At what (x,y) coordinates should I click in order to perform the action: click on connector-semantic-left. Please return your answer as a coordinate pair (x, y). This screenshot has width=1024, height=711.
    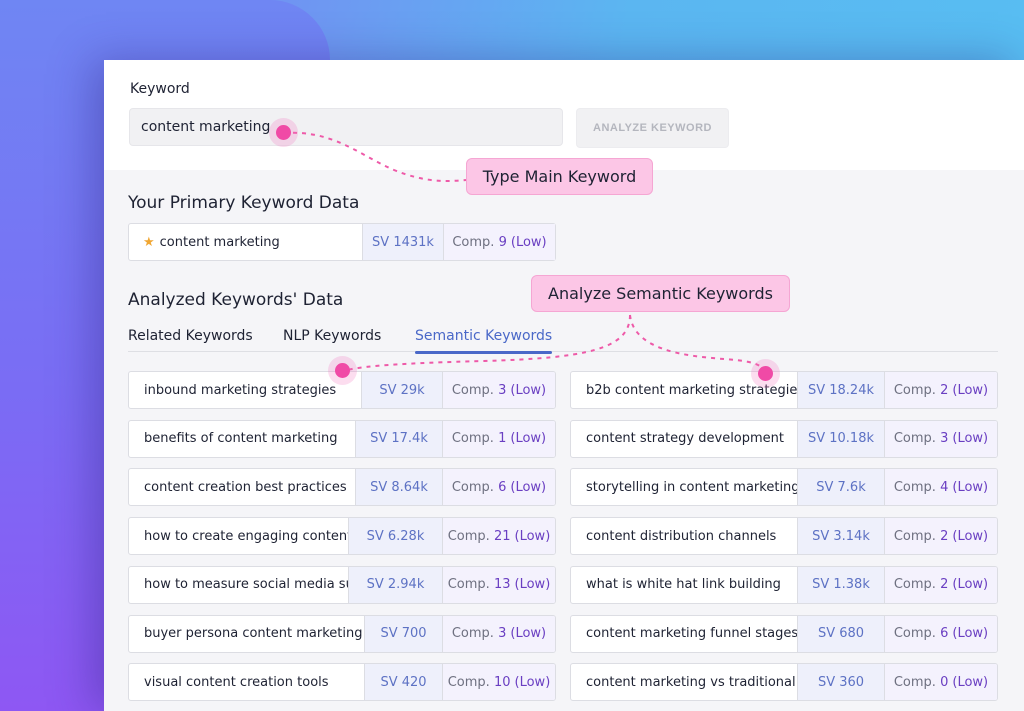
    Looking at the image, I should click on (487, 343).